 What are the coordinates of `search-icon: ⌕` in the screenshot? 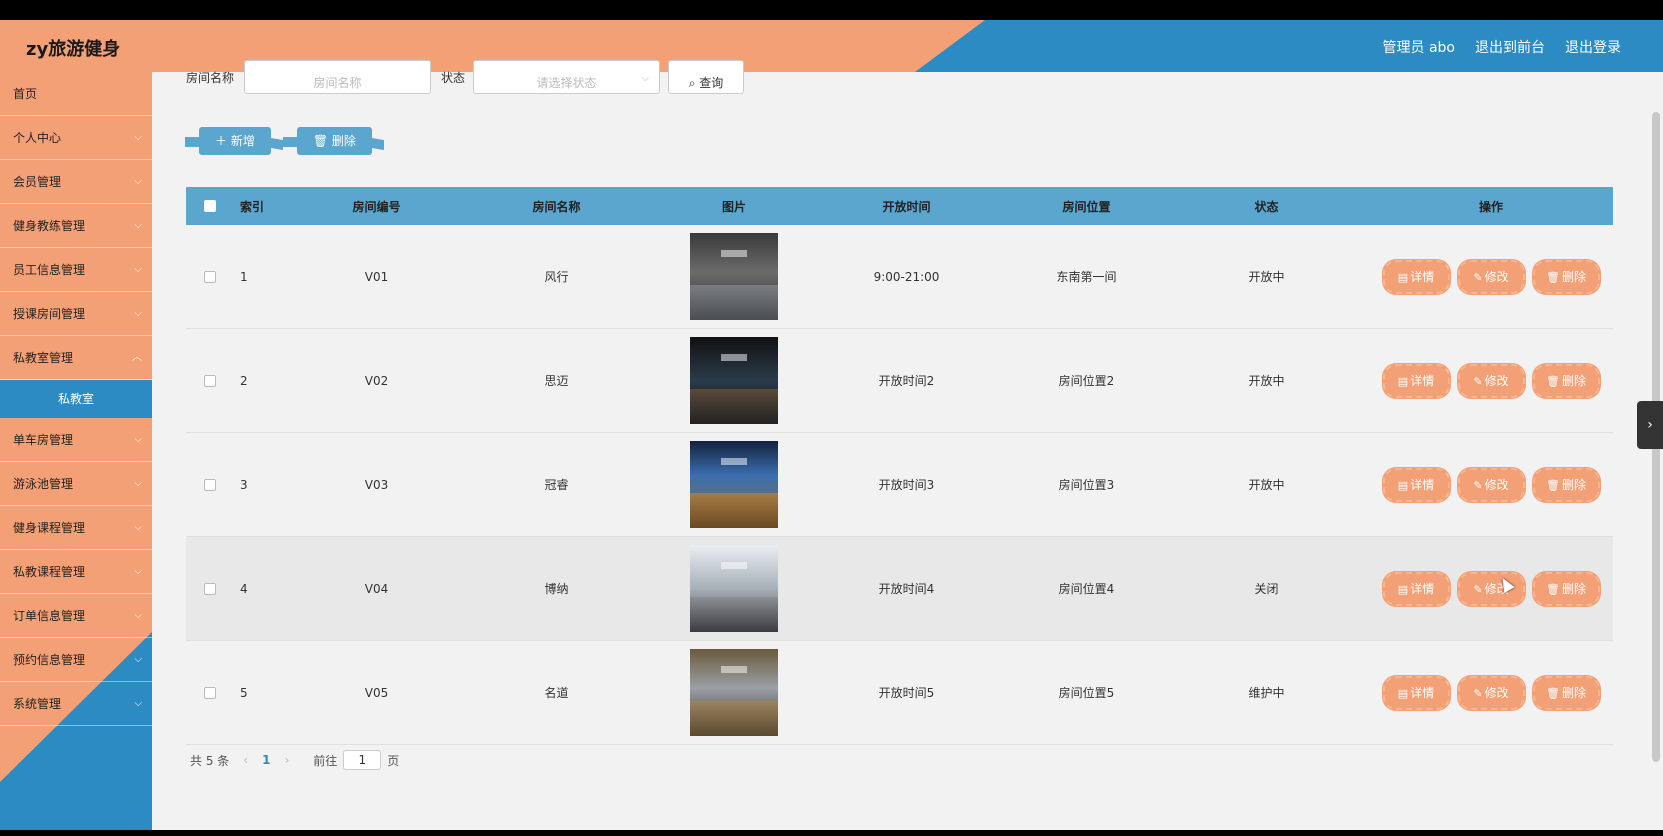 It's located at (692, 83).